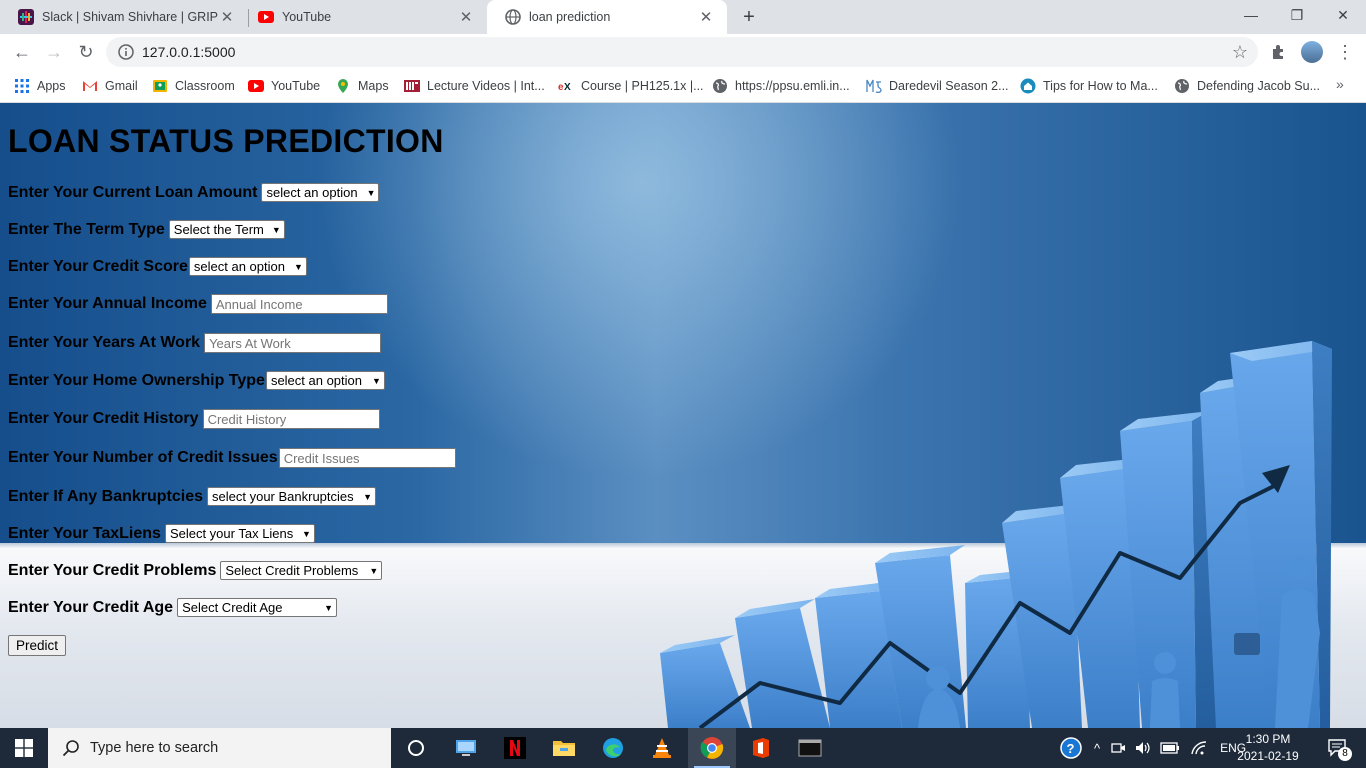  I want to click on wifi-icon, so click(1199, 748).